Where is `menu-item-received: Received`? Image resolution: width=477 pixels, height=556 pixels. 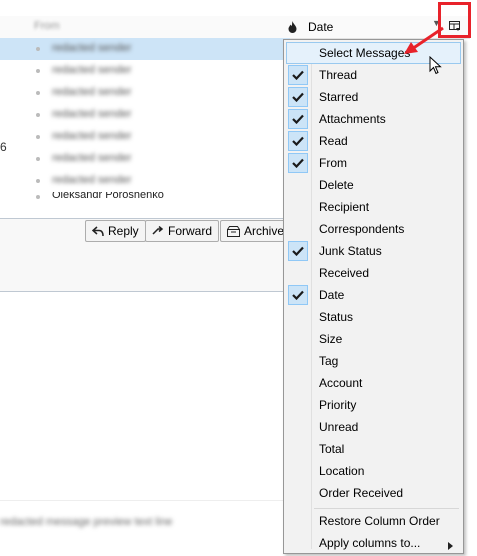 menu-item-received: Received is located at coordinates (373, 273).